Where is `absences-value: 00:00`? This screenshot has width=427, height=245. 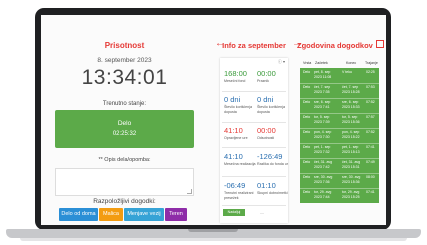 absences-value: 00:00 is located at coordinates (266, 130).